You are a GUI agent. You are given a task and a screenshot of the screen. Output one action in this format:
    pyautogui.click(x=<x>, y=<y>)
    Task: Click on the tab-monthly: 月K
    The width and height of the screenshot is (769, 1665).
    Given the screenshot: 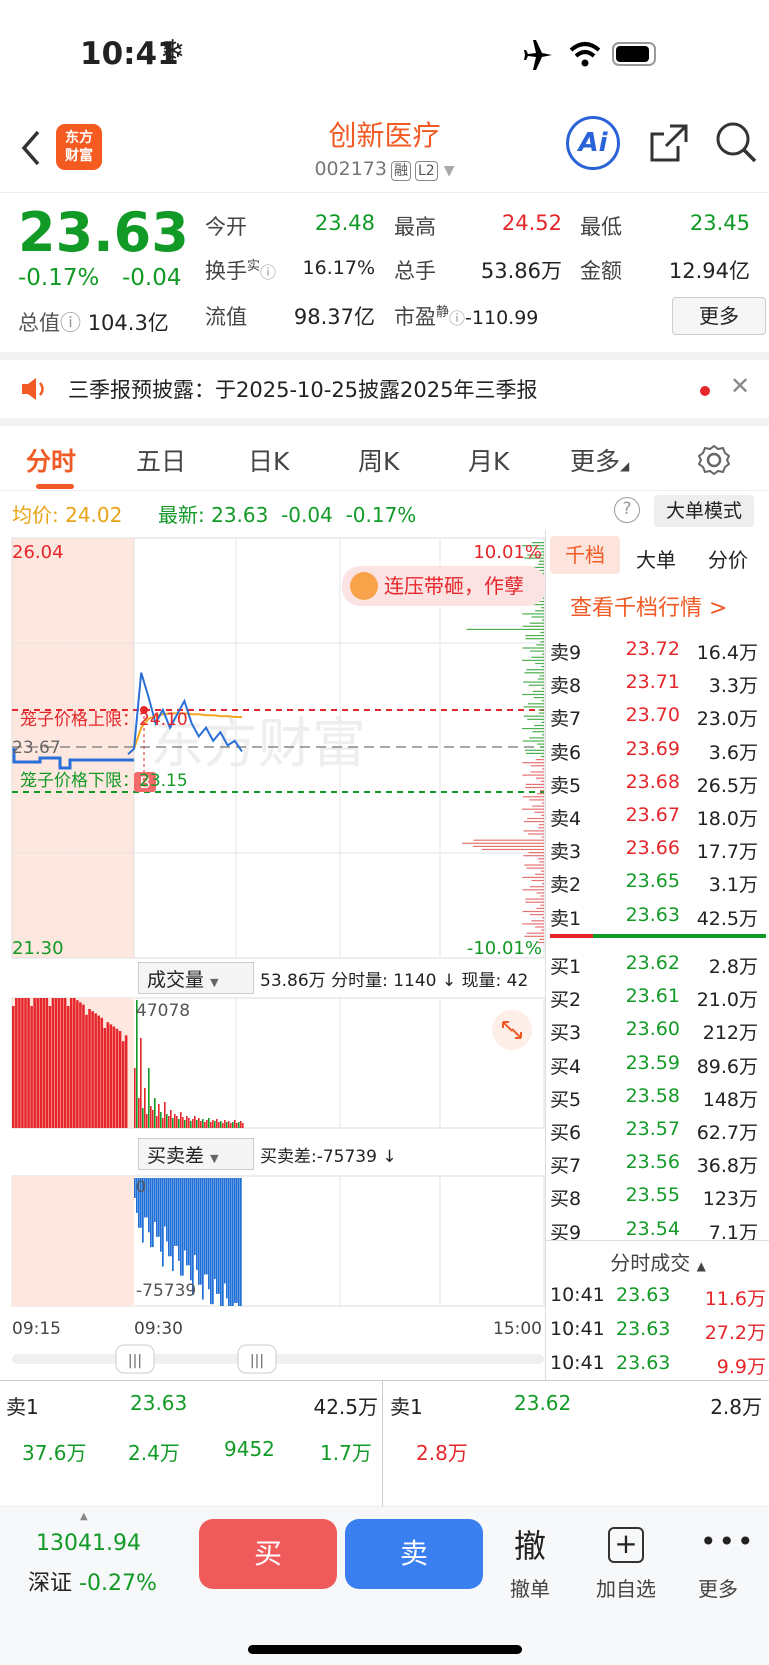 What is the action you would take?
    pyautogui.click(x=488, y=460)
    